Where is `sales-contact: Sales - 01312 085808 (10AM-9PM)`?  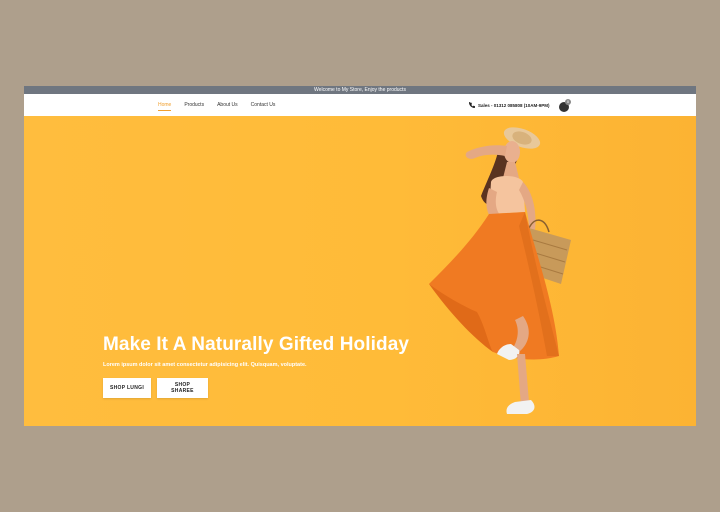 sales-contact: Sales - 01312 085808 (10AM-9PM) is located at coordinates (509, 105).